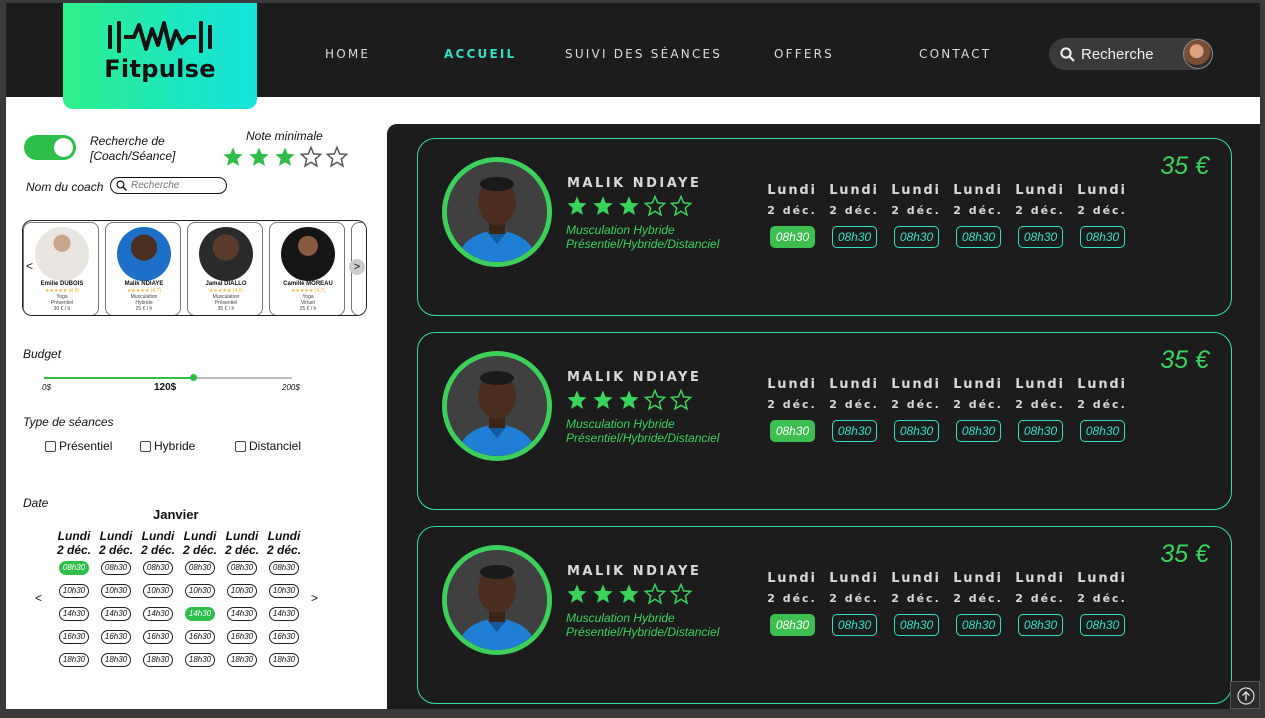 The image size is (1265, 718). Describe the element at coordinates (314, 598) in the screenshot. I see `calendar-next-button: >` at that location.